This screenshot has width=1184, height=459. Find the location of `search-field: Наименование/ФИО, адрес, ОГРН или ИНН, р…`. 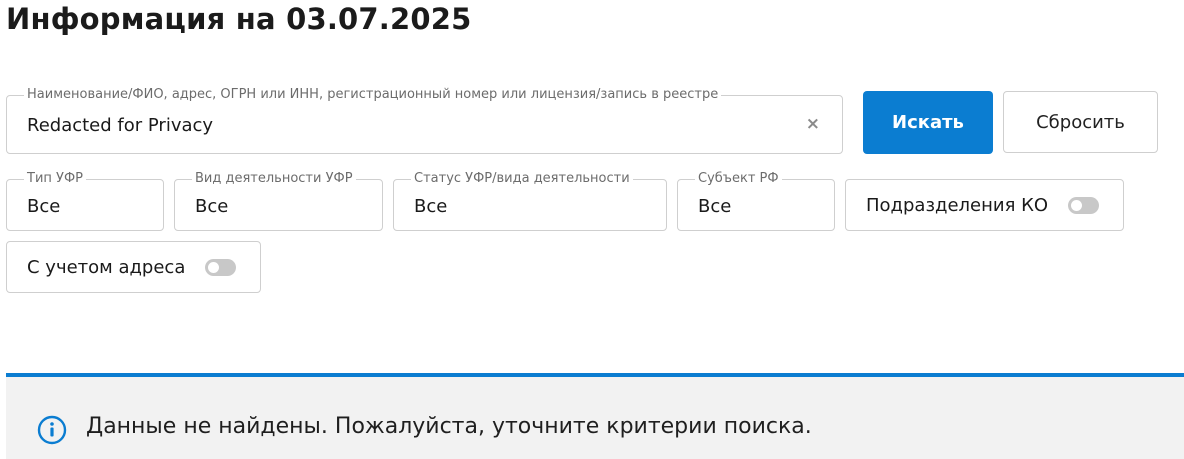

search-field: Наименование/ФИО, адрес, ОГРН или ИНН, р… is located at coordinates (424, 120).